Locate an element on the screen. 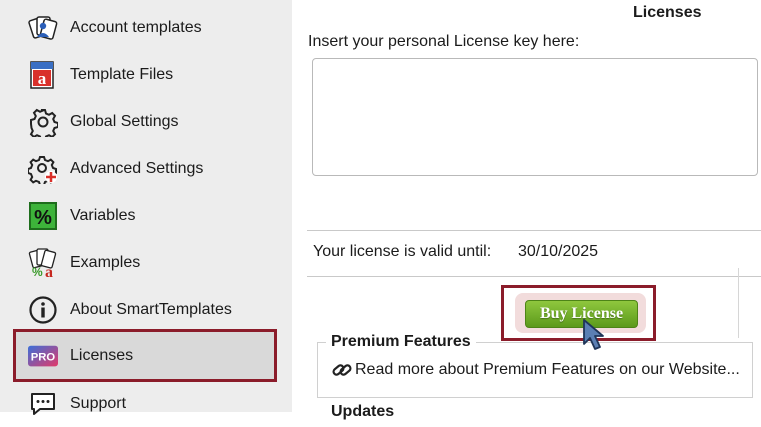 The width and height of the screenshot is (761, 427). sidebar-item-advanced-settings: Advanced Settings is located at coordinates (145, 168).